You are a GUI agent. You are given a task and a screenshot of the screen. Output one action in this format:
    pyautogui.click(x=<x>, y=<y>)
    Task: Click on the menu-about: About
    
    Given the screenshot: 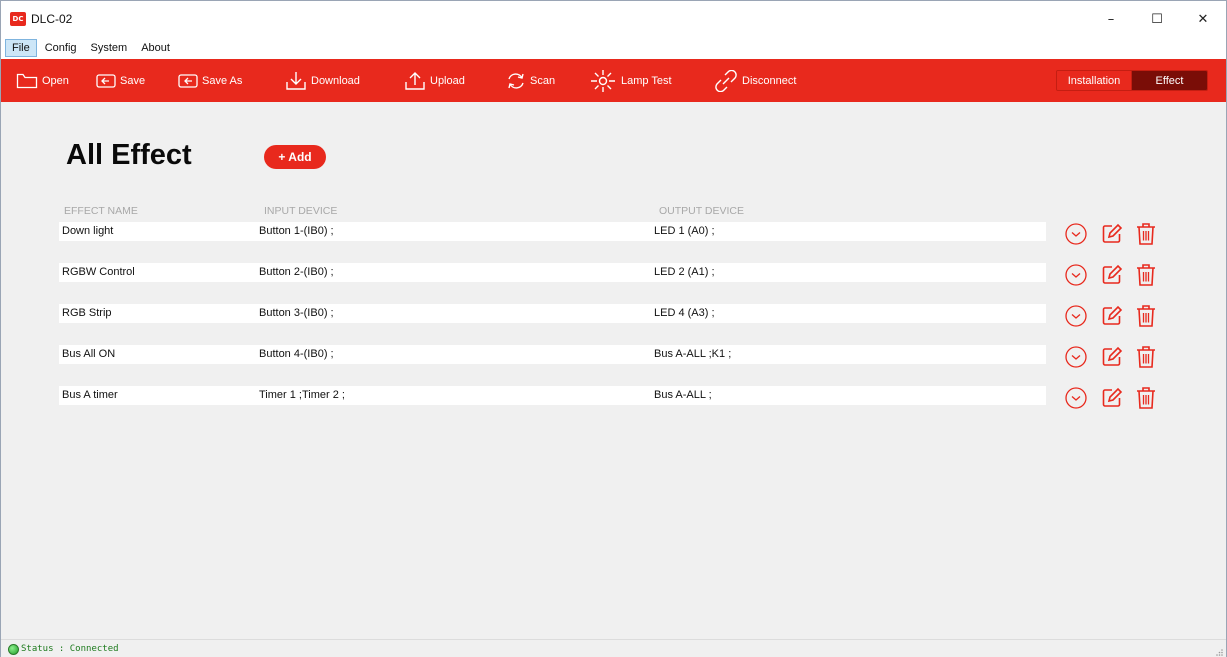 What is the action you would take?
    pyautogui.click(x=155, y=48)
    